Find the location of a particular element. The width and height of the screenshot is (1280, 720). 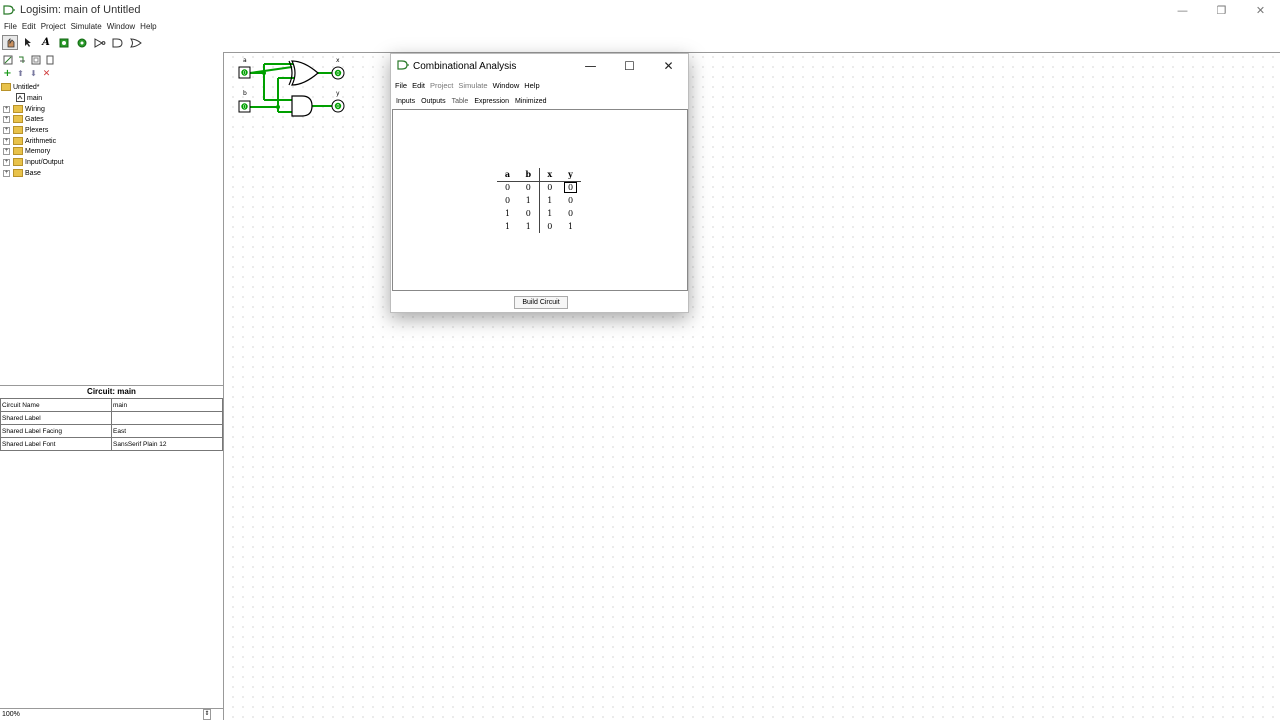

input-pin-a: 0 is located at coordinates (244, 72).